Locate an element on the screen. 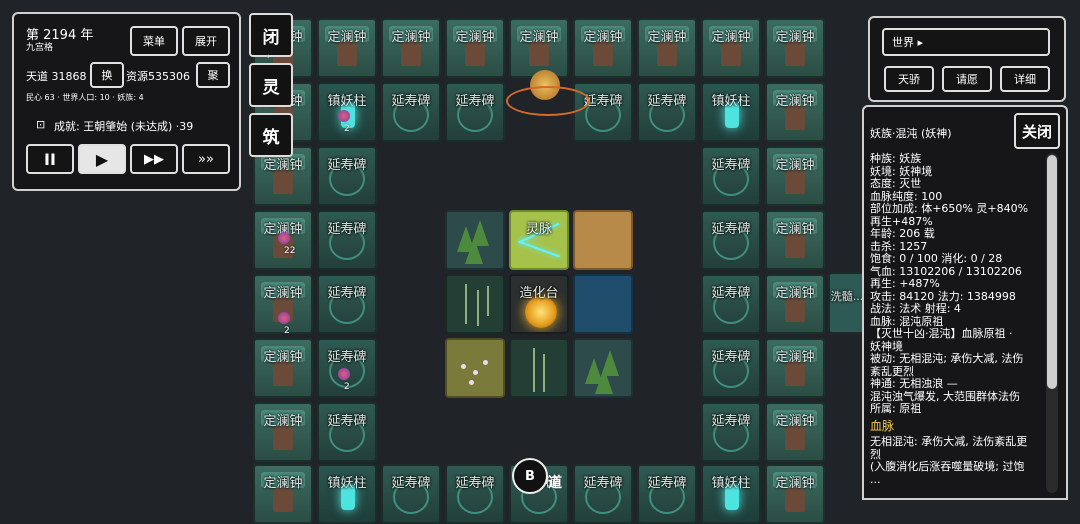 The height and width of the screenshot is (524, 1080). info-line: 种族: 妖族 is located at coordinates (896, 158).